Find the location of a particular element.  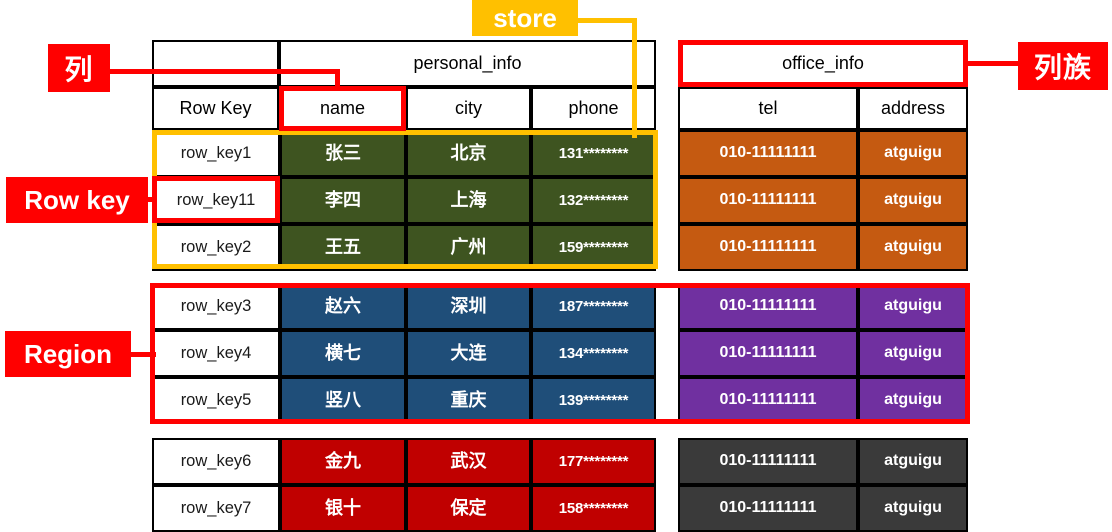

row-key-highlight-box is located at coordinates (216, 199).